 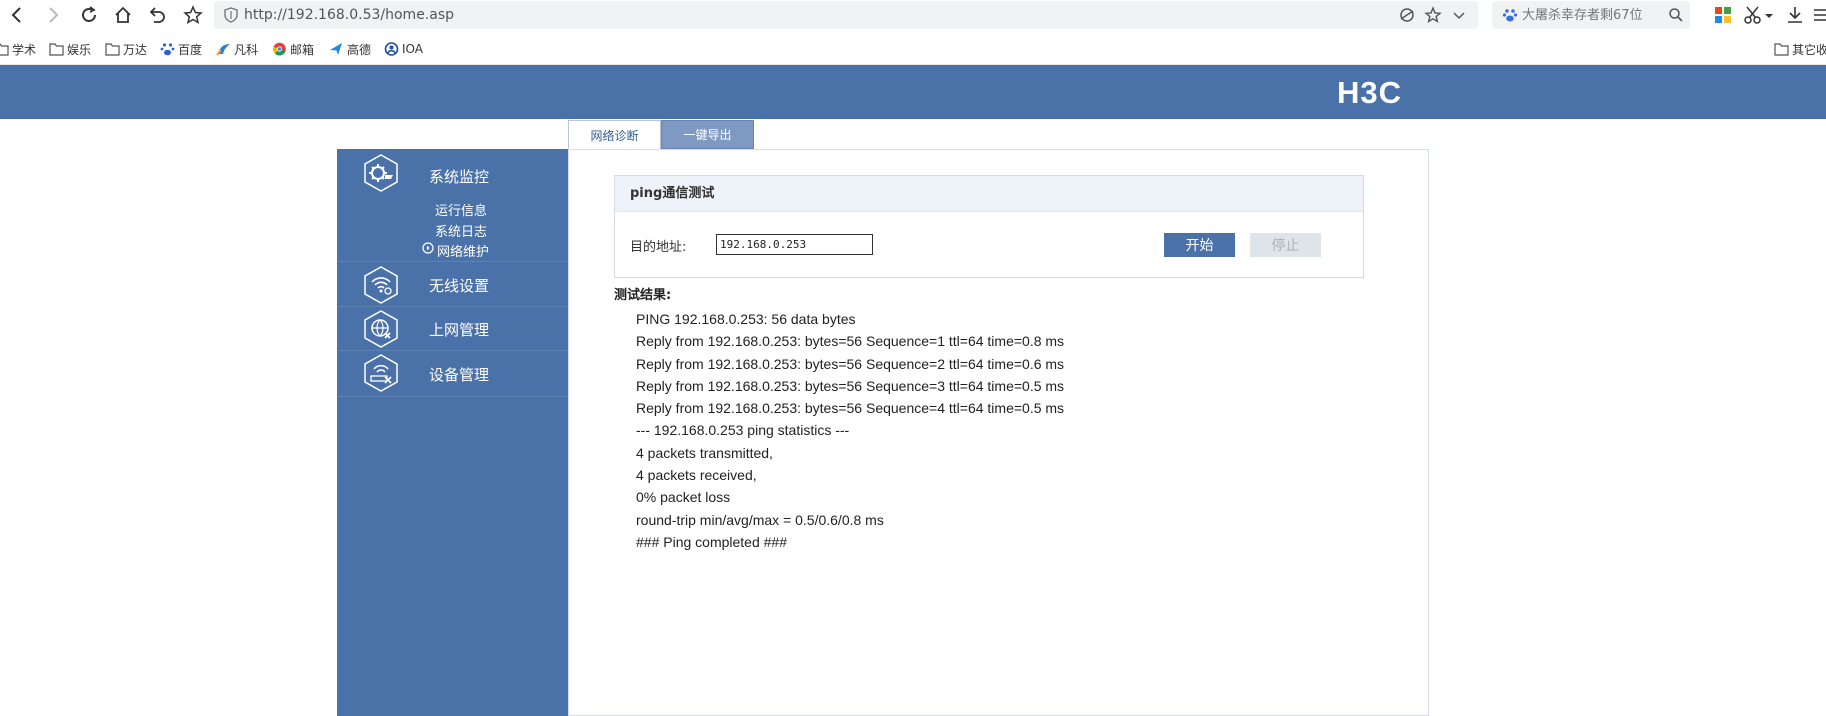 I want to click on sidebar-item-device-management: 设备管理, so click(x=459, y=374).